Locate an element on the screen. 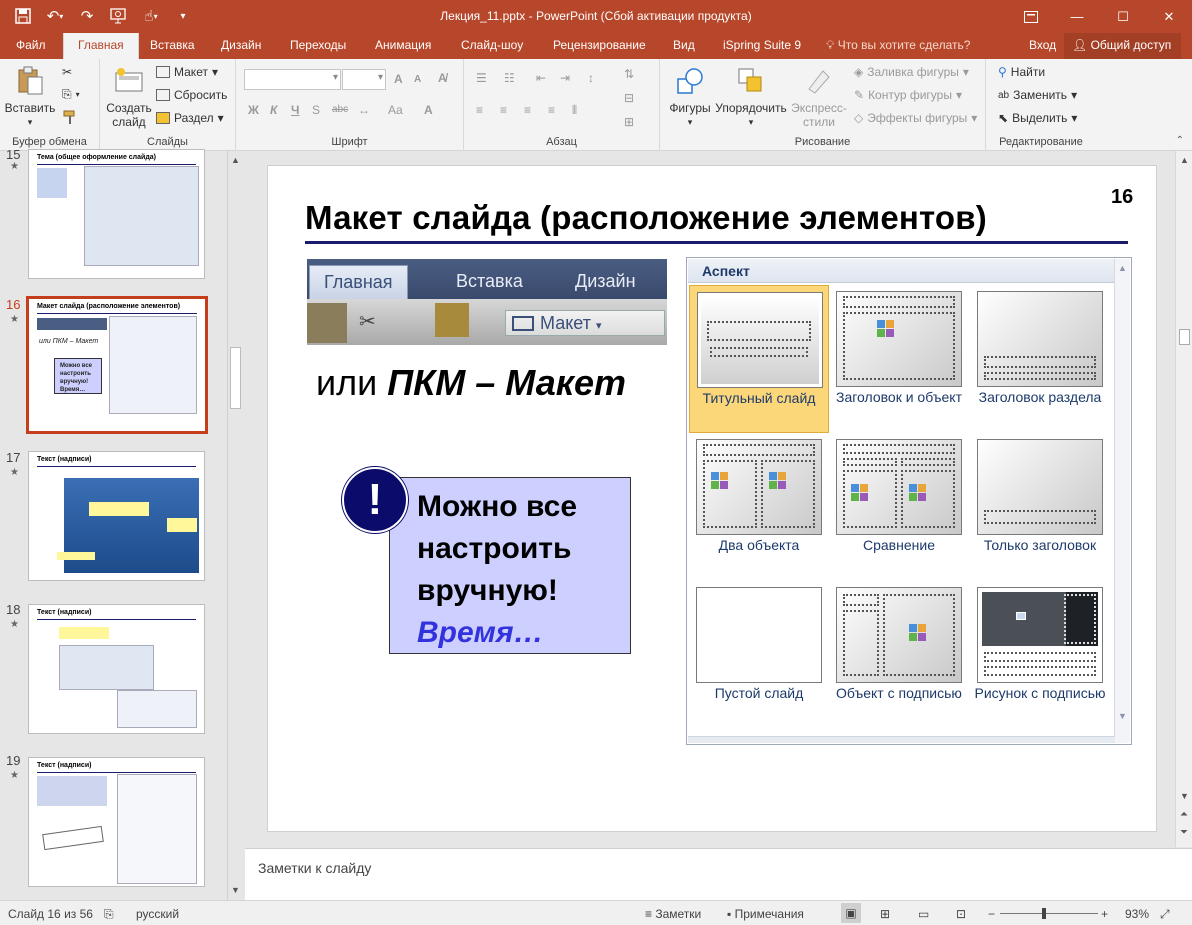  section-button: Раздел ▾ is located at coordinates (190, 118).